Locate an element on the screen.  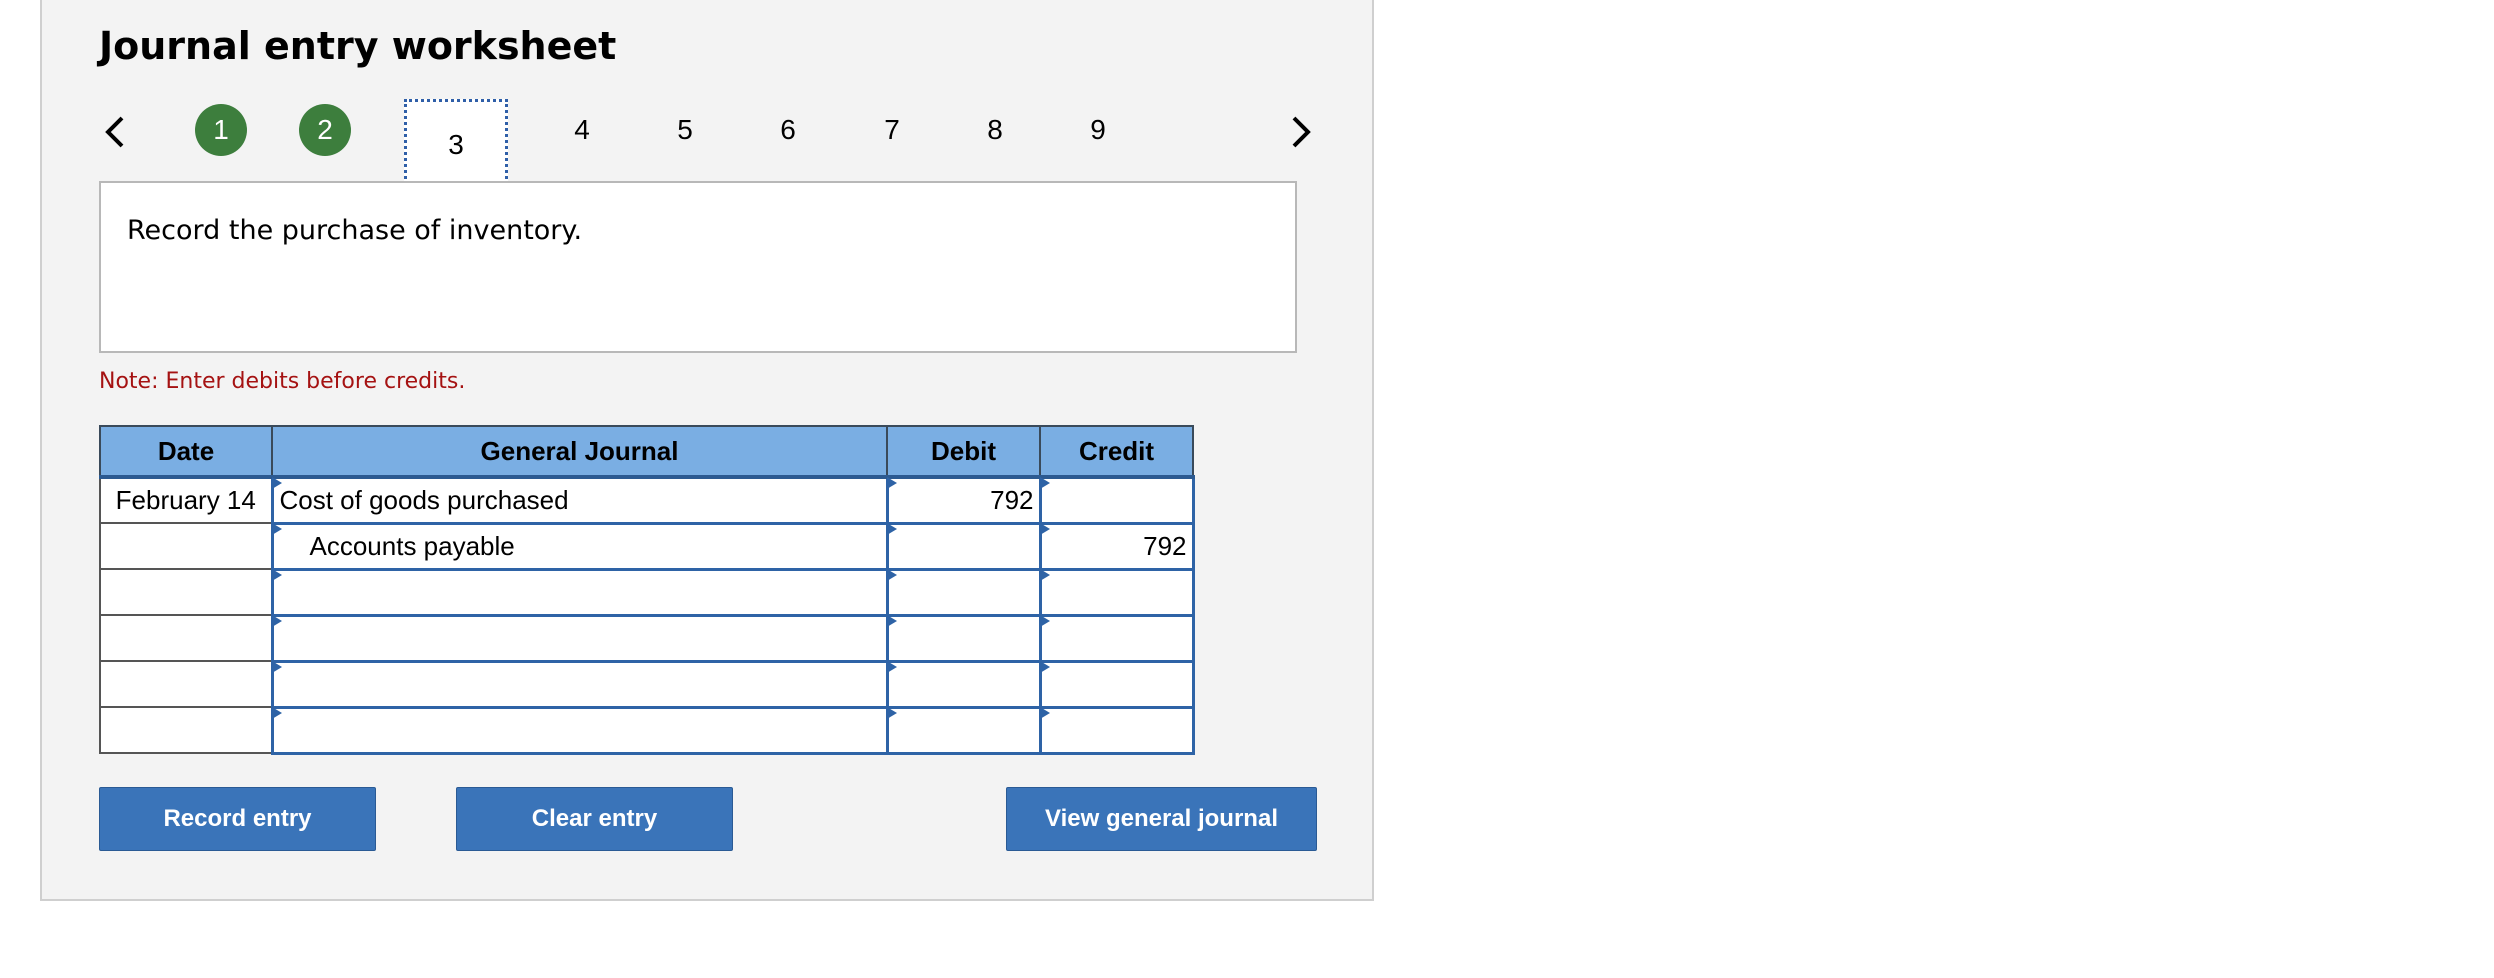
table-header-row: Date General Journal Debit Credit is located at coordinates (646, 452).